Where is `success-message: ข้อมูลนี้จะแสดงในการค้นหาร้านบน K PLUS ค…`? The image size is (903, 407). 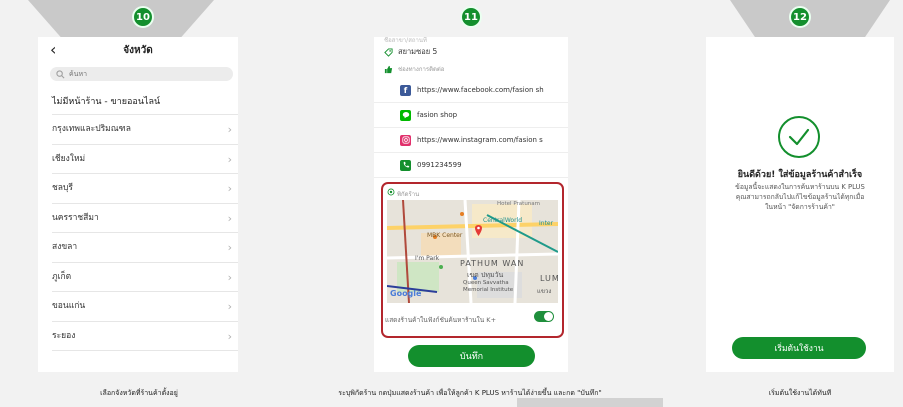
success-message: ข้อมูลนี้จะแสดงในการค้นหาร้านบน K PLUS ค… is located at coordinates (800, 197).